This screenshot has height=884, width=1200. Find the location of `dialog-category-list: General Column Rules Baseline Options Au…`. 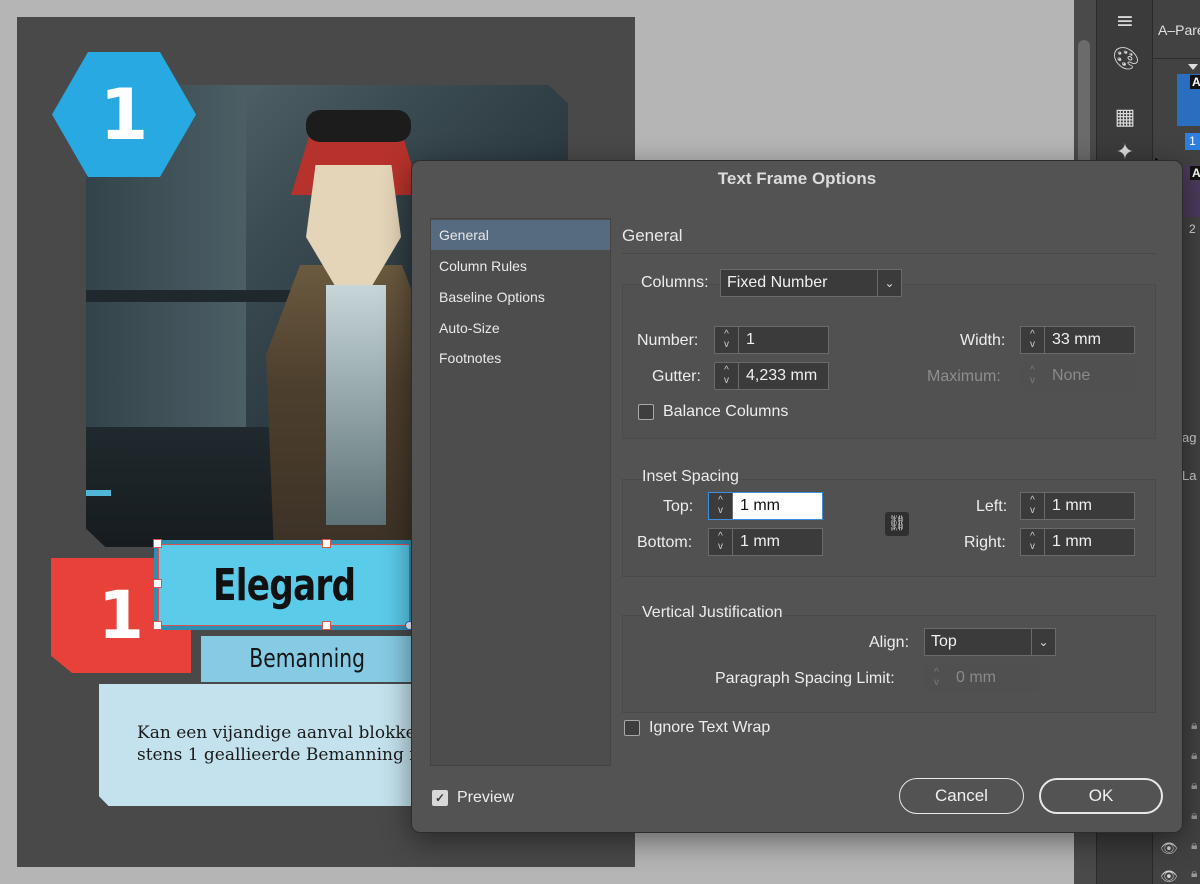

dialog-category-list: General Column Rules Baseline Options Au… is located at coordinates (520, 492).